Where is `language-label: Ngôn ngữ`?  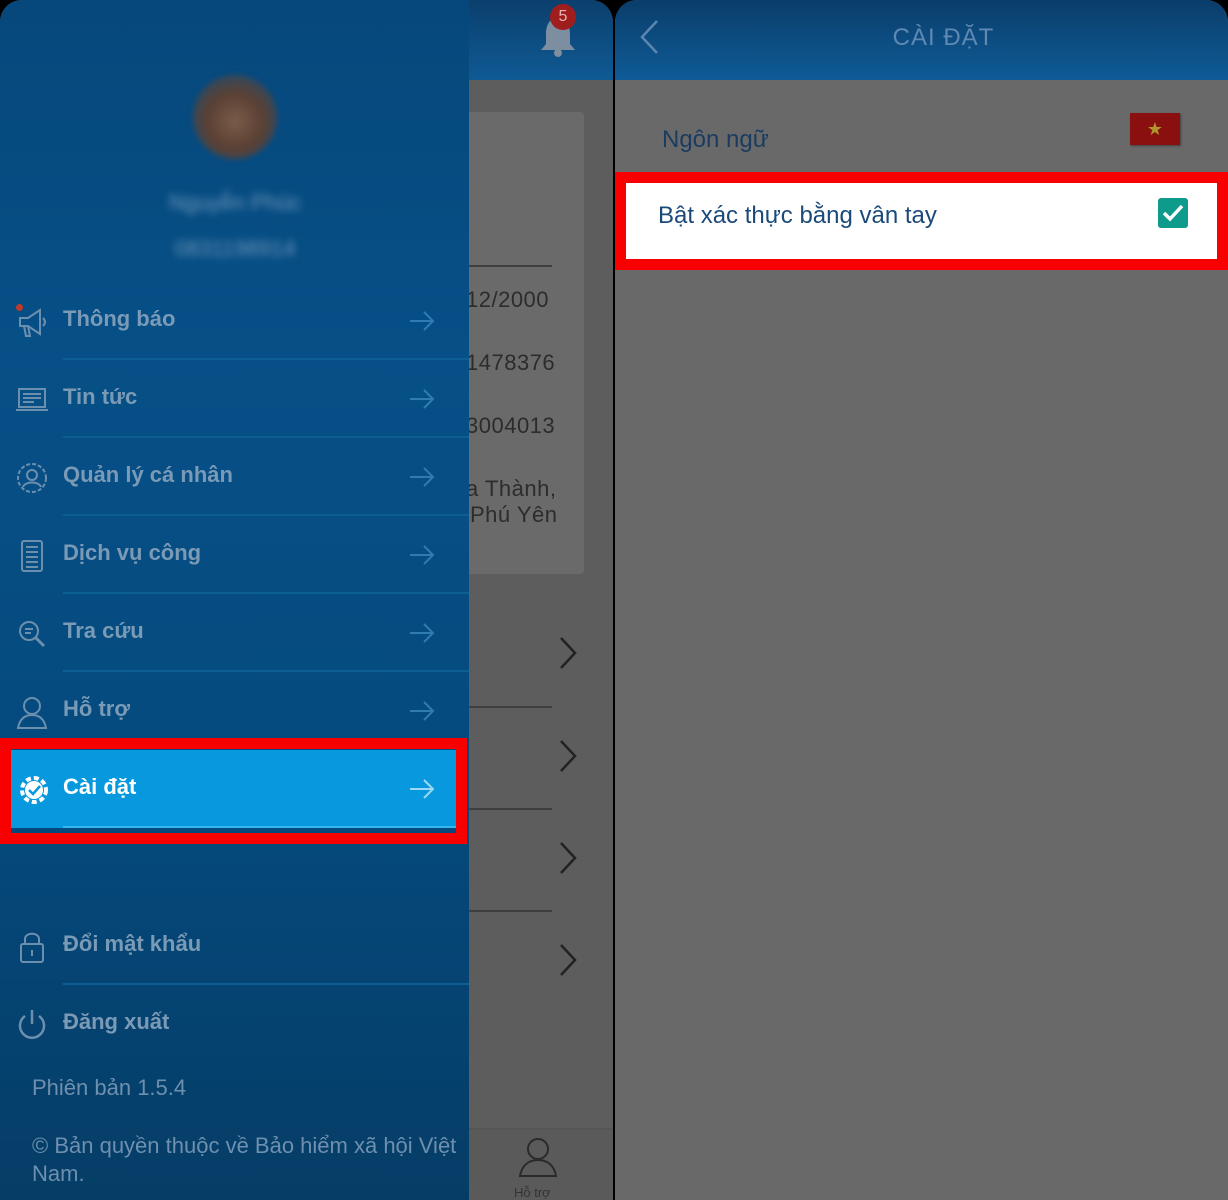
language-label: Ngôn ngữ is located at coordinates (715, 139).